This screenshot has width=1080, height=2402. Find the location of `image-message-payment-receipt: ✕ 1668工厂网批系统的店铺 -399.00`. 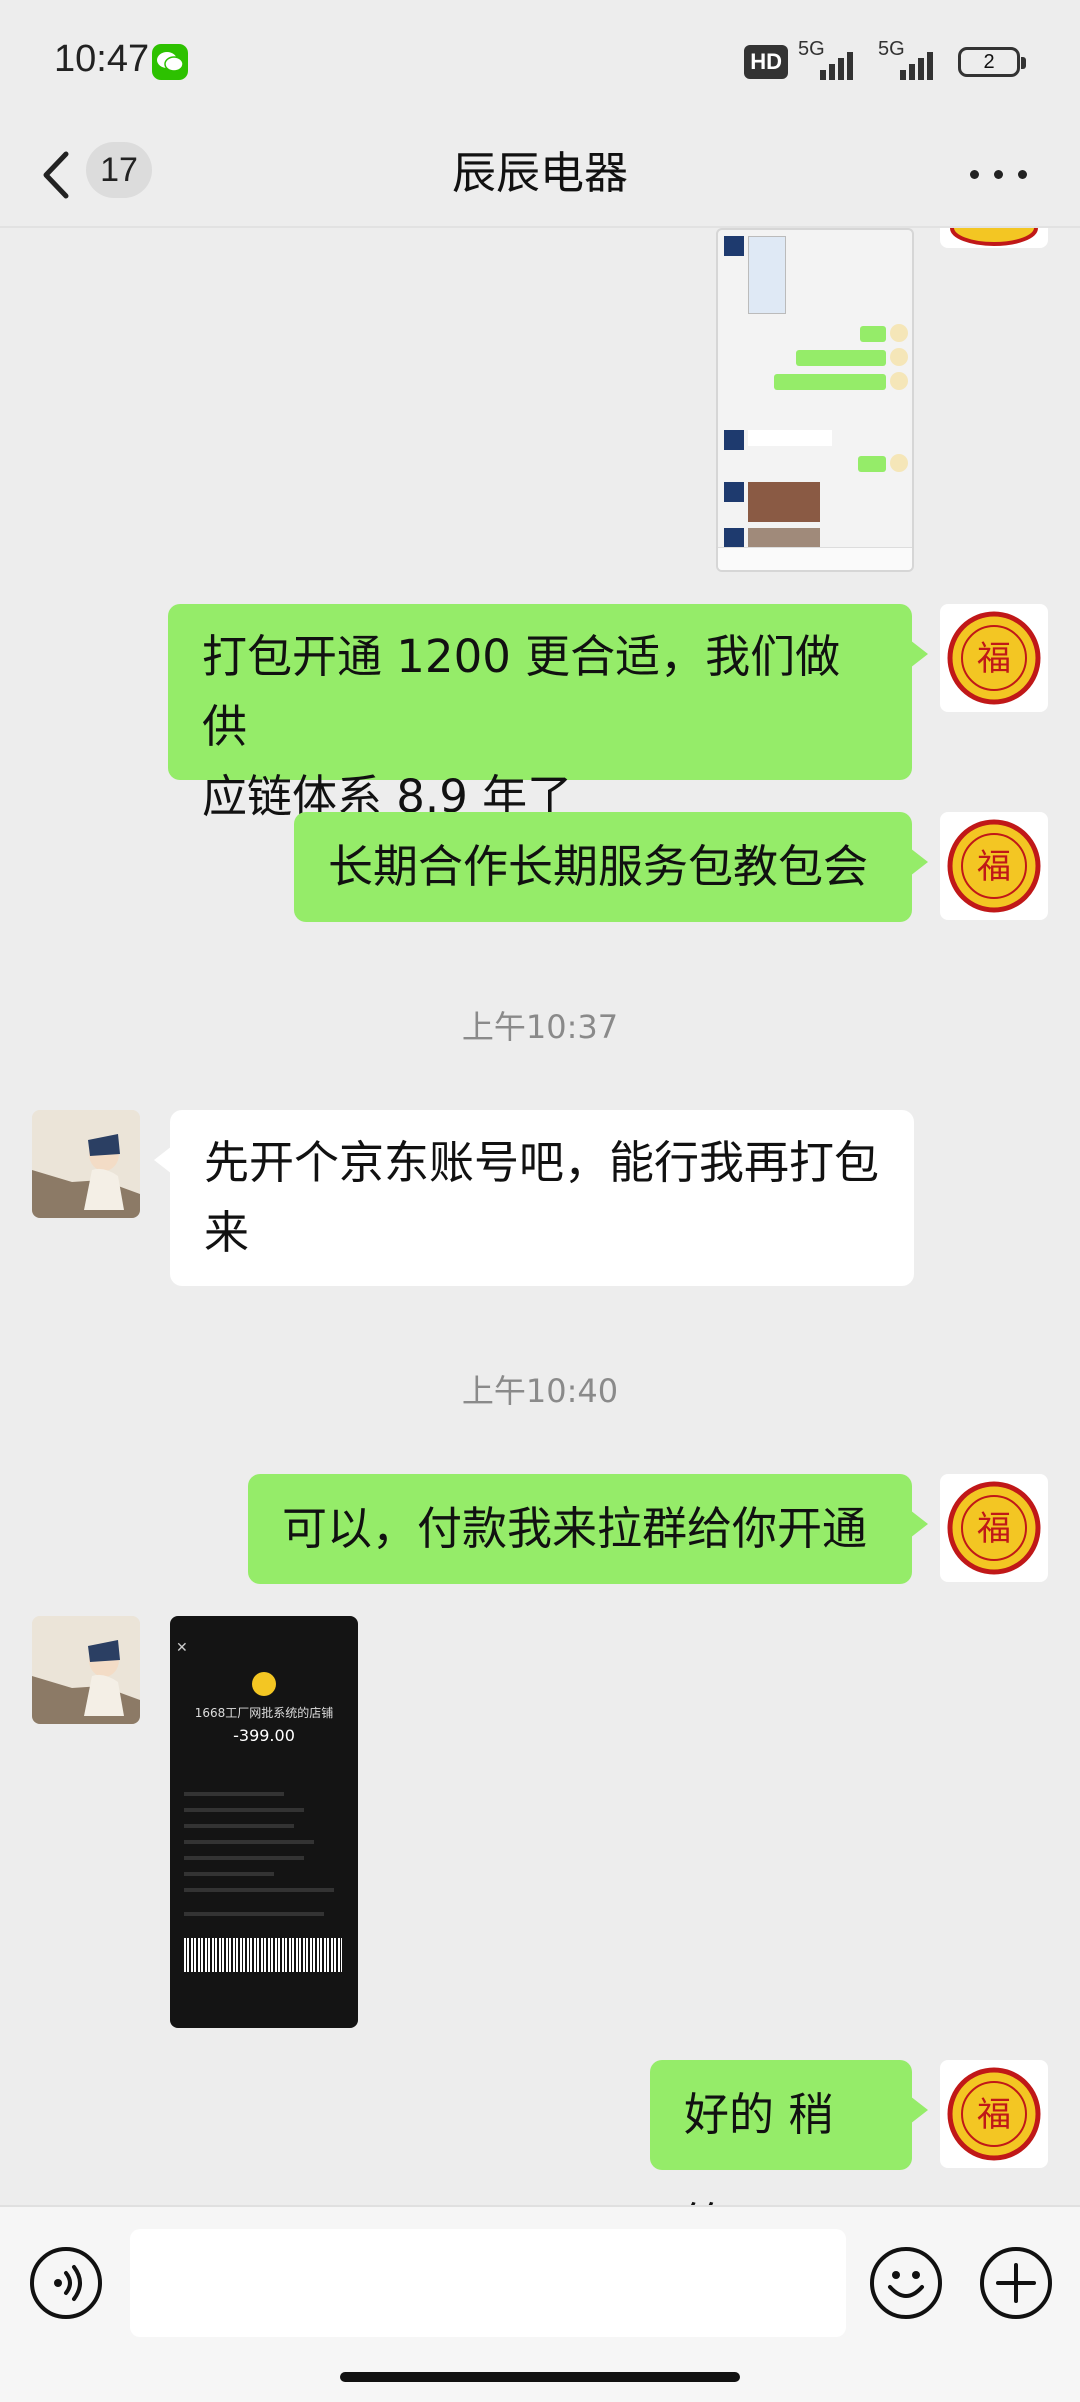

image-message-payment-receipt: ✕ 1668工厂网批系统的店铺 -399.00 is located at coordinates (264, 1822).